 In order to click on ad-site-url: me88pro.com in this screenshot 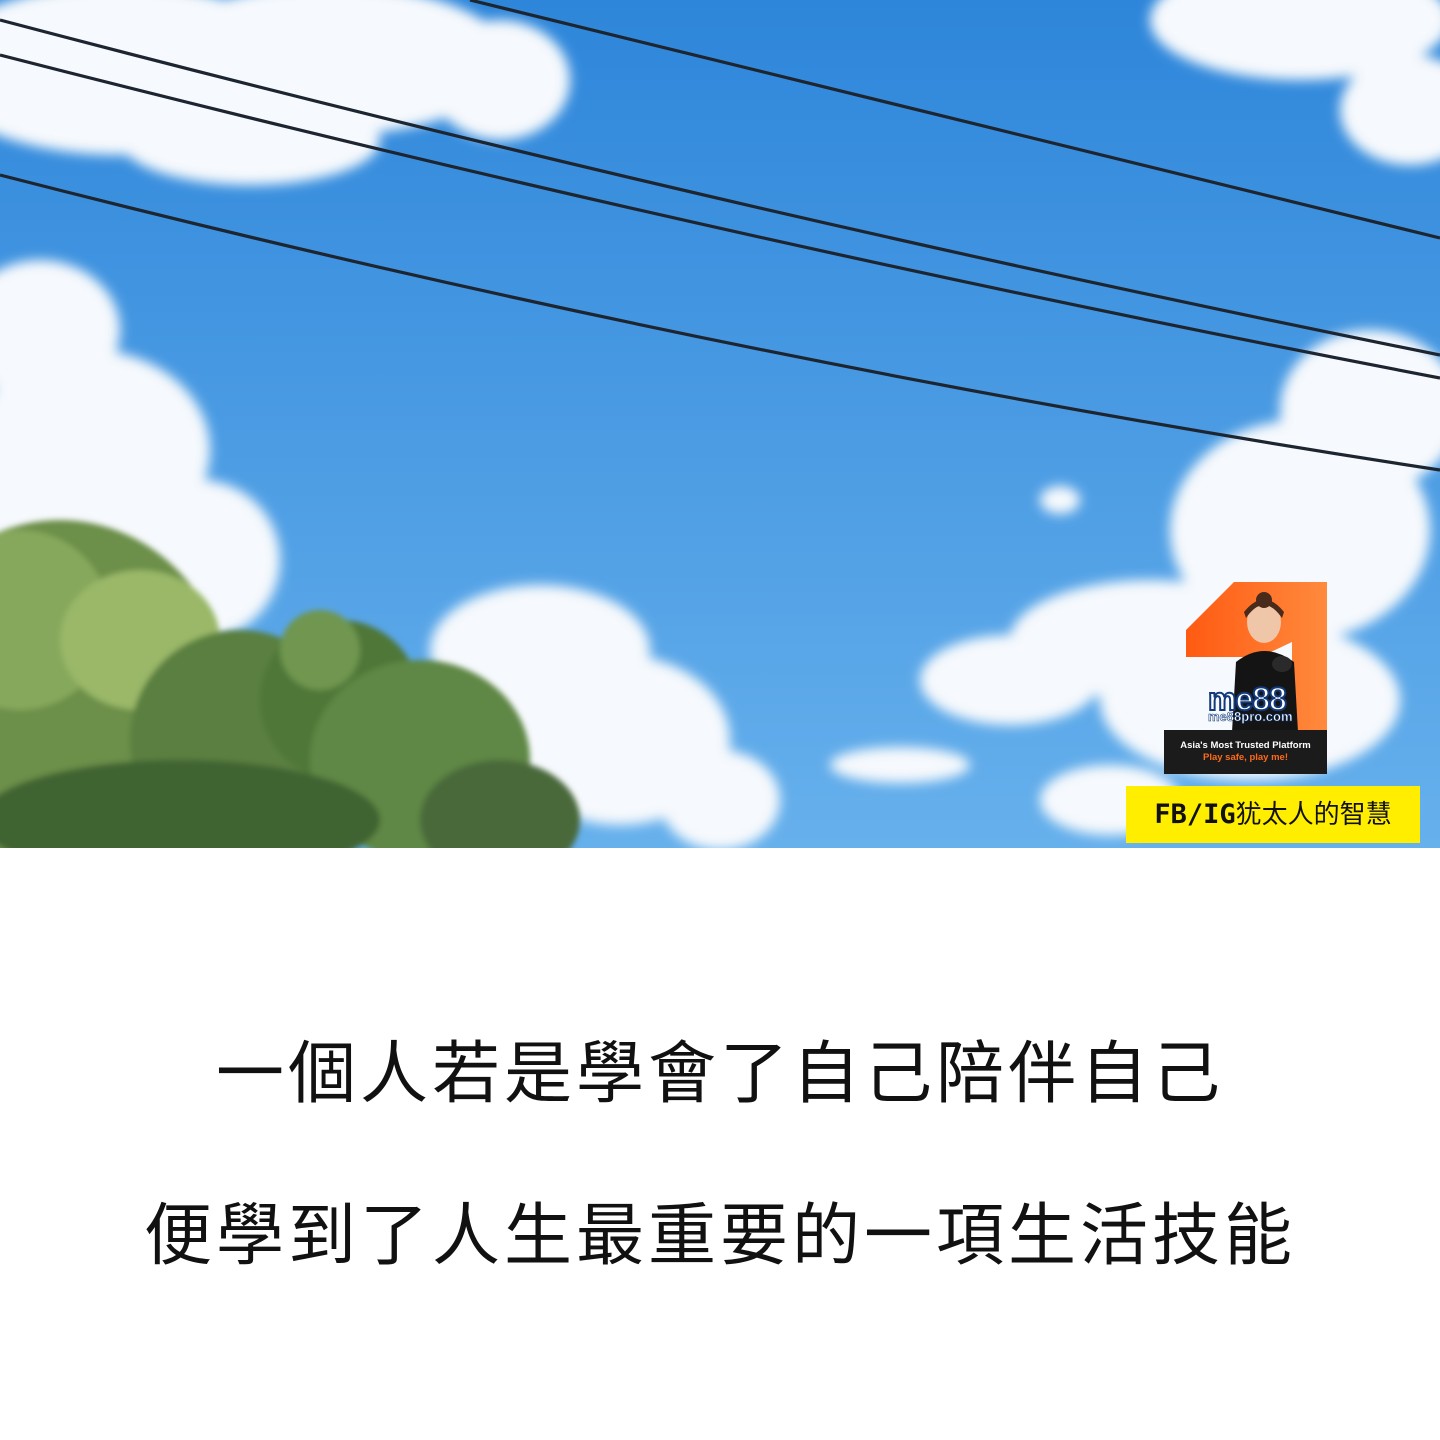, I will do `click(1250, 716)`.